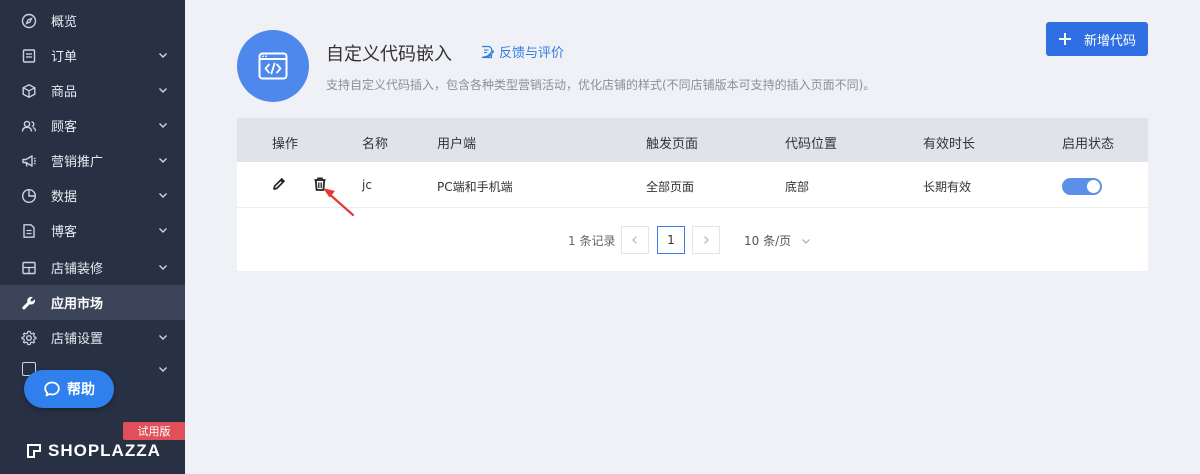 The height and width of the screenshot is (474, 1200). I want to click on page-size-select: 10 条/页, so click(777, 240).